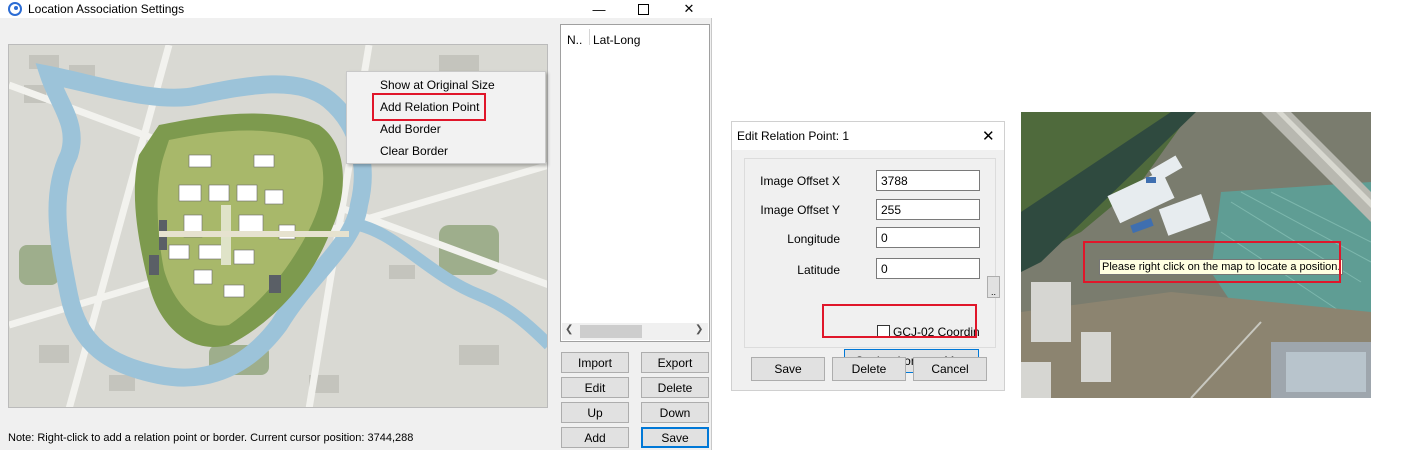  I want to click on dialog-title: Edit Relation Point: 1, so click(793, 136).